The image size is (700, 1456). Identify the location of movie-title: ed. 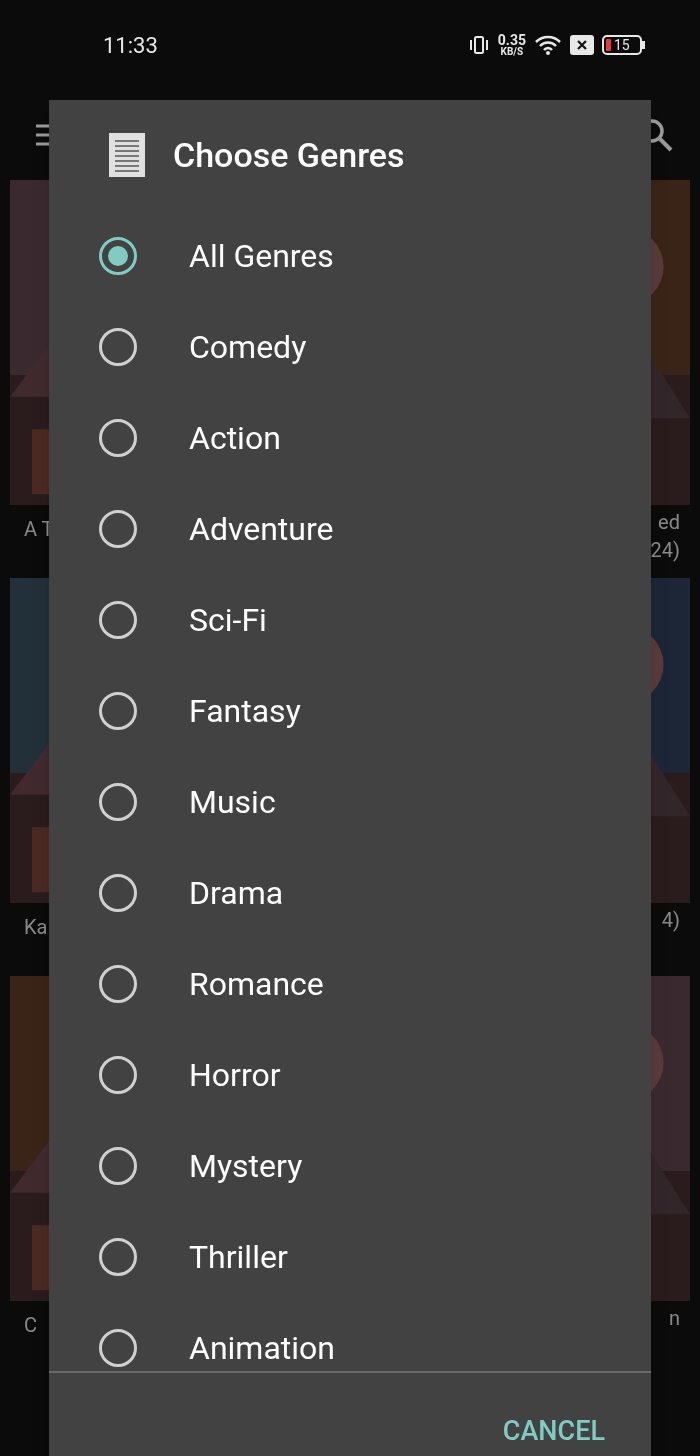
(669, 522).